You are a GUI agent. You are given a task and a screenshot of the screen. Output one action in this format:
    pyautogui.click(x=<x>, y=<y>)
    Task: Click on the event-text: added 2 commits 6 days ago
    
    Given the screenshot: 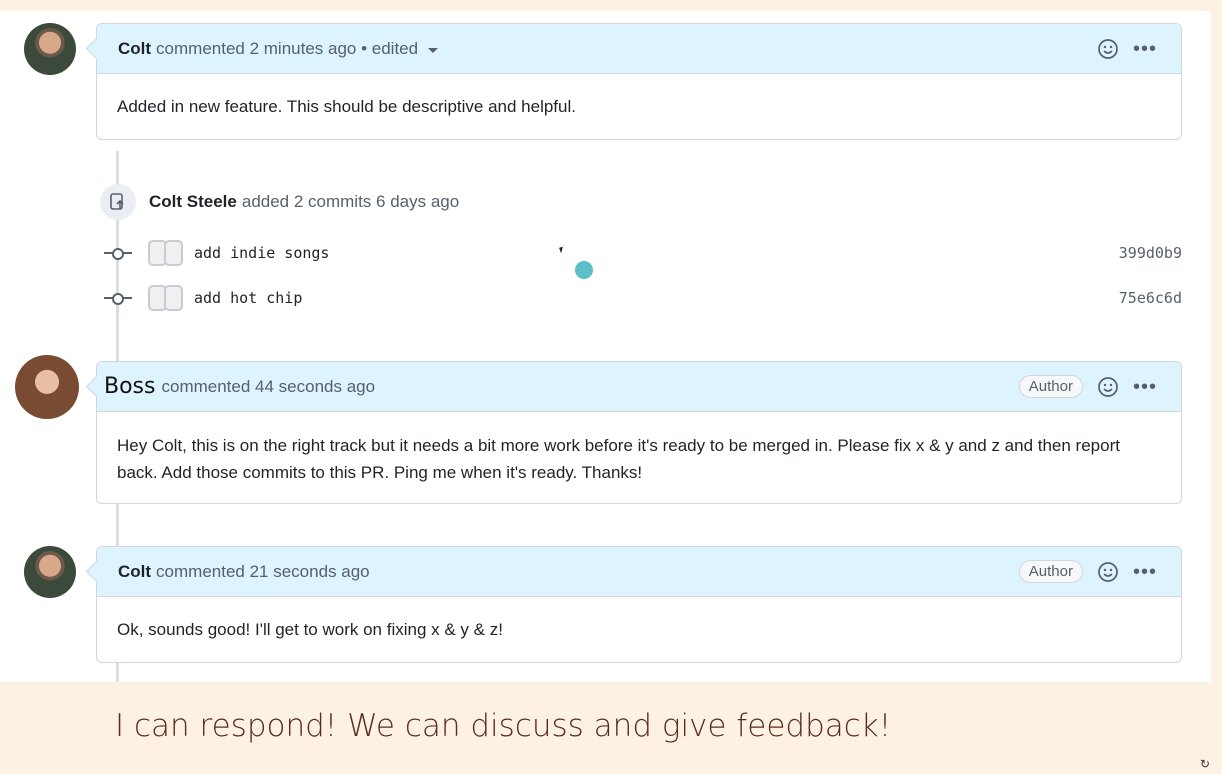 What is the action you would take?
    pyautogui.click(x=350, y=201)
    